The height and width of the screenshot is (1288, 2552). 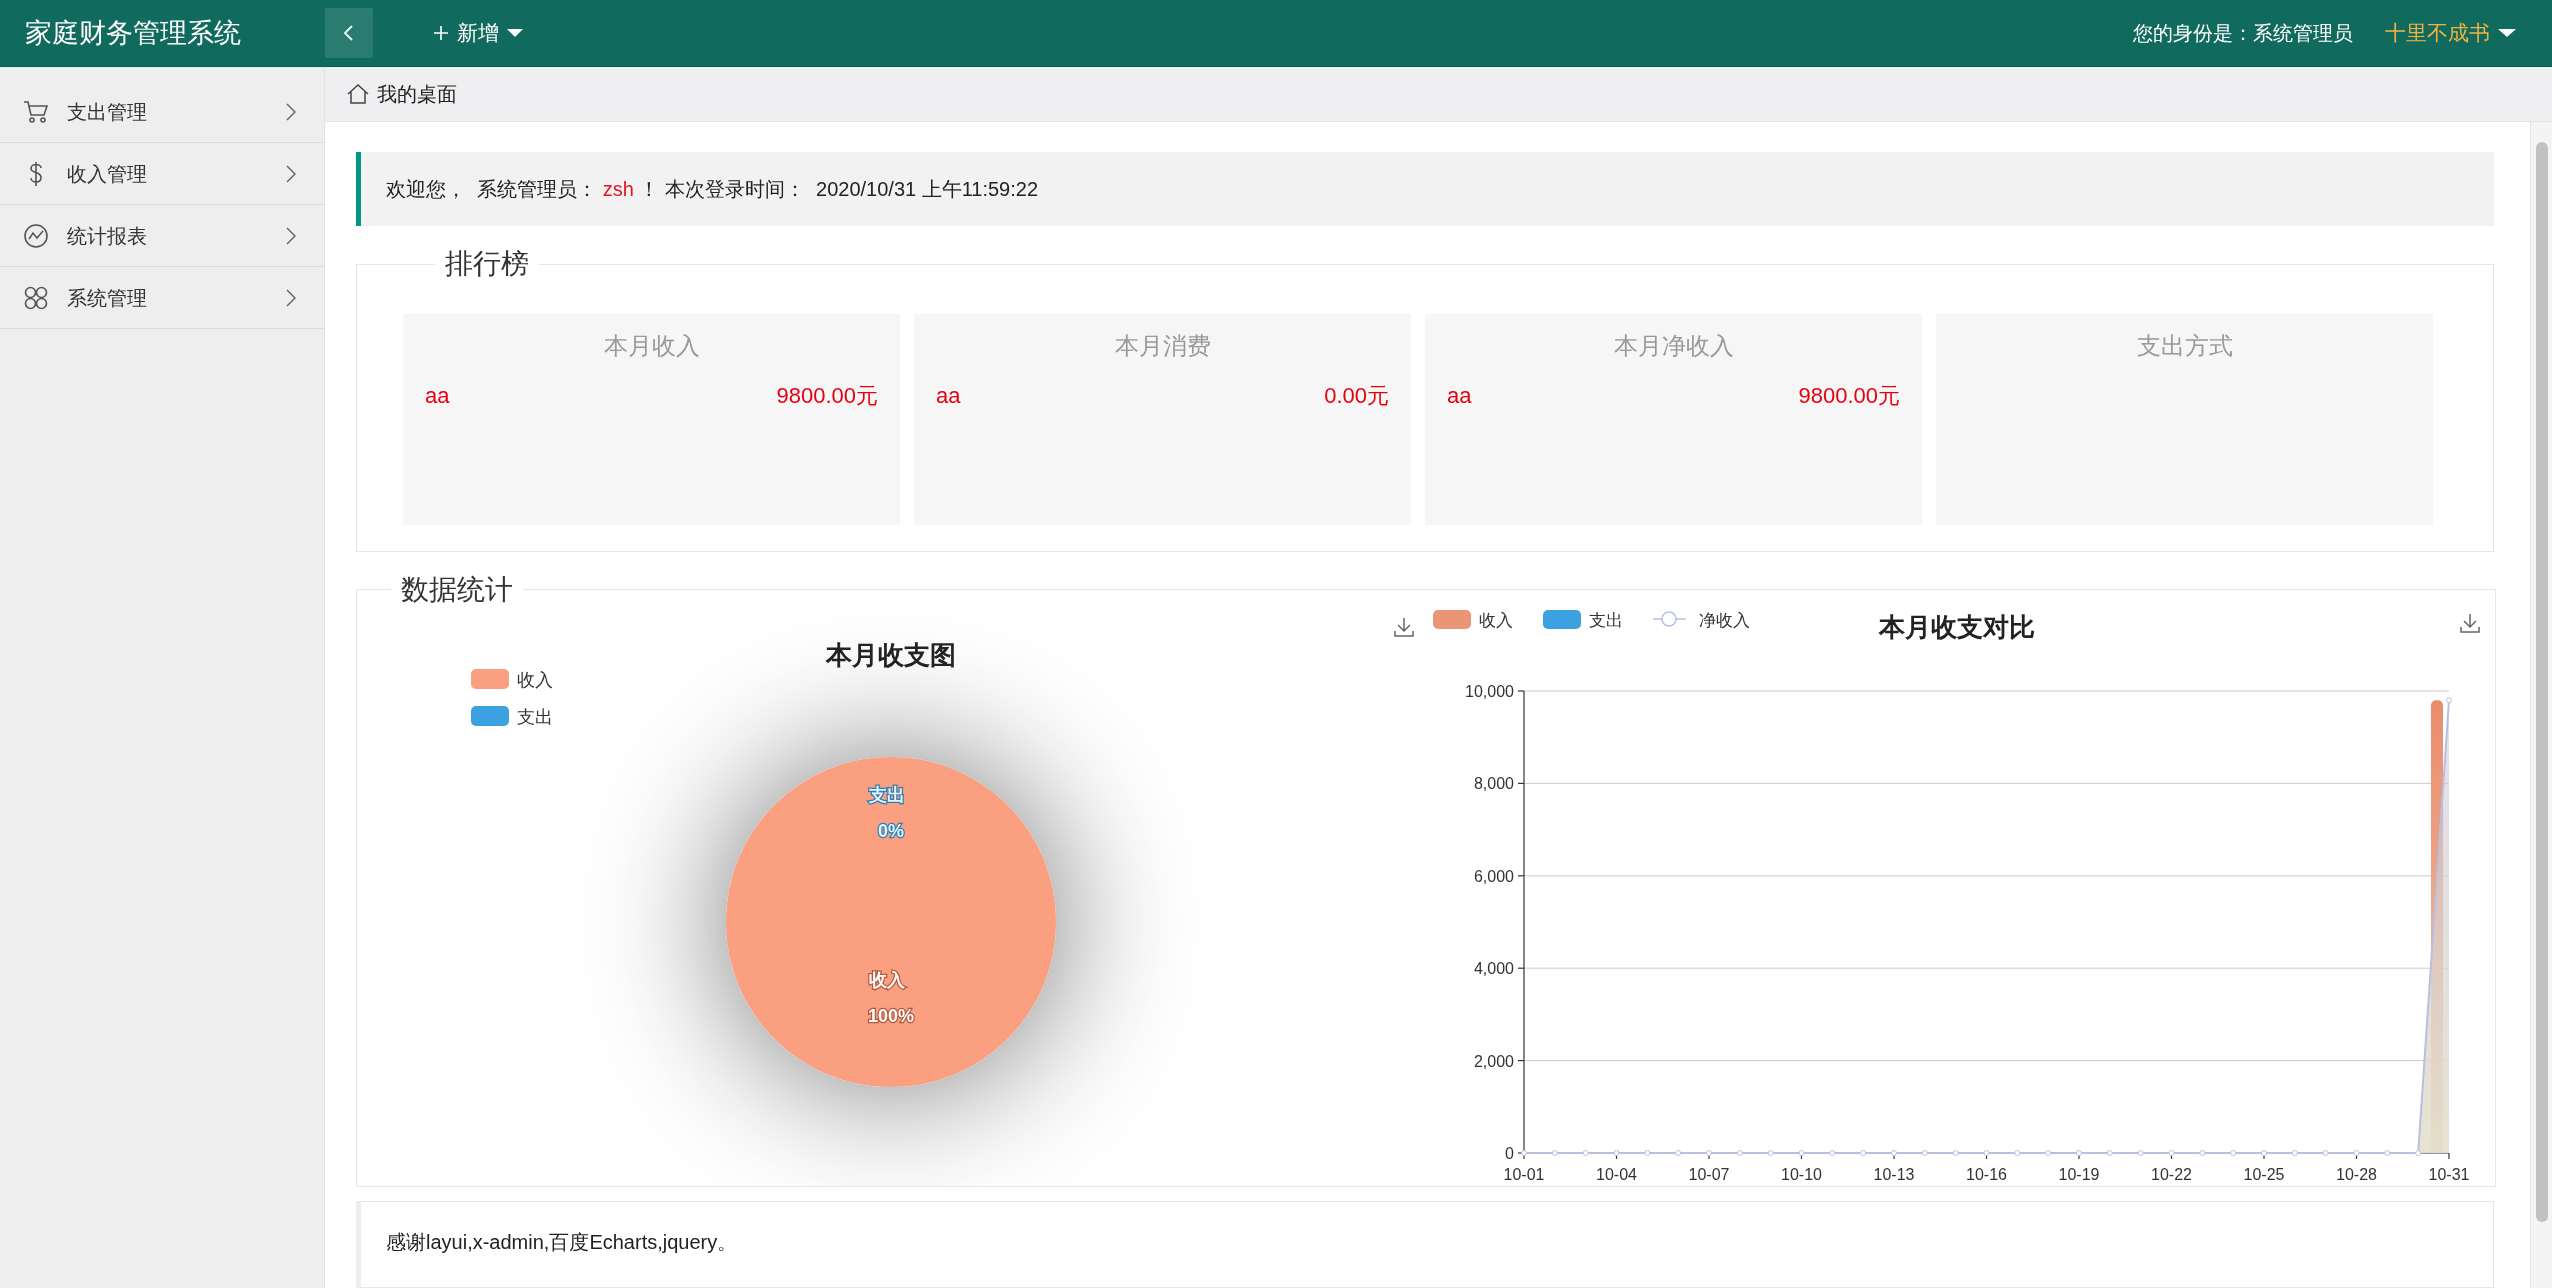 I want to click on card-title: 本月收入, so click(x=651, y=346).